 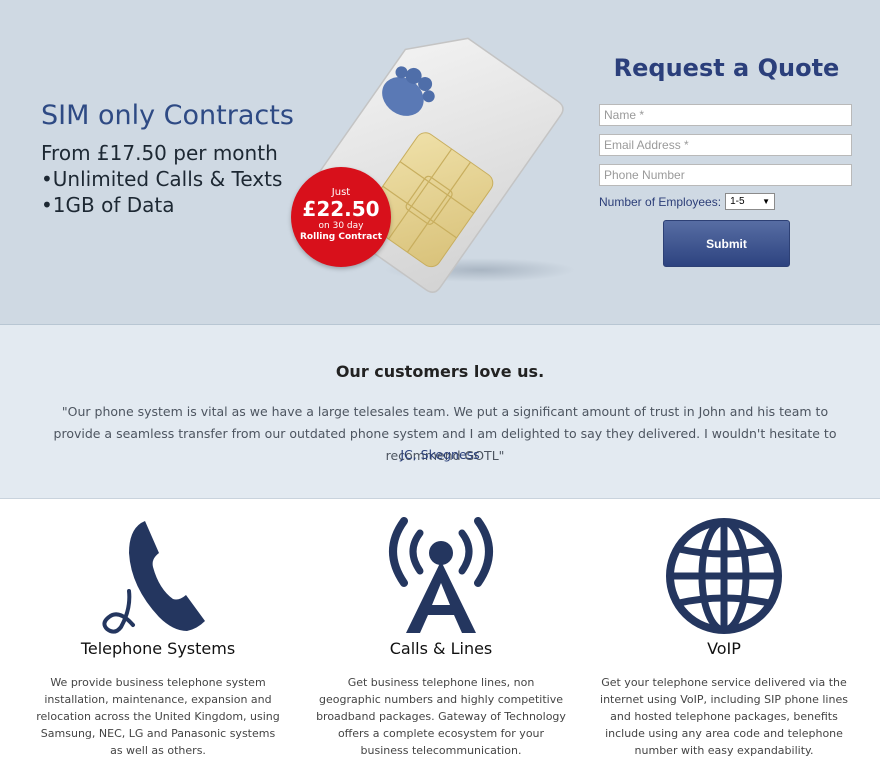 What do you see at coordinates (726, 243) in the screenshot?
I see `submit-button: Submit` at bounding box center [726, 243].